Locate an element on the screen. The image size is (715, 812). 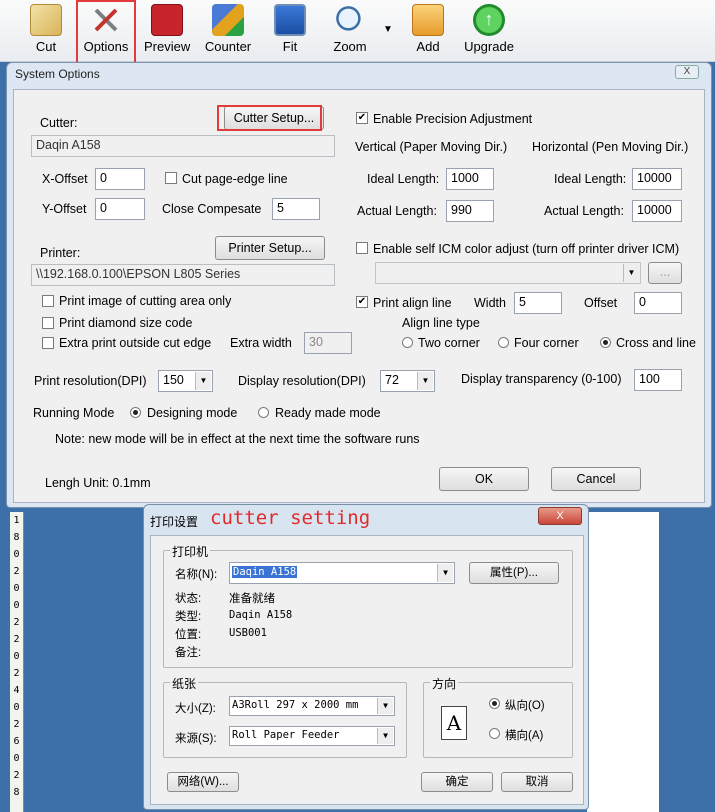
toolbar-upgrade-button: ↑ Upgrade is located at coordinates (489, 29).